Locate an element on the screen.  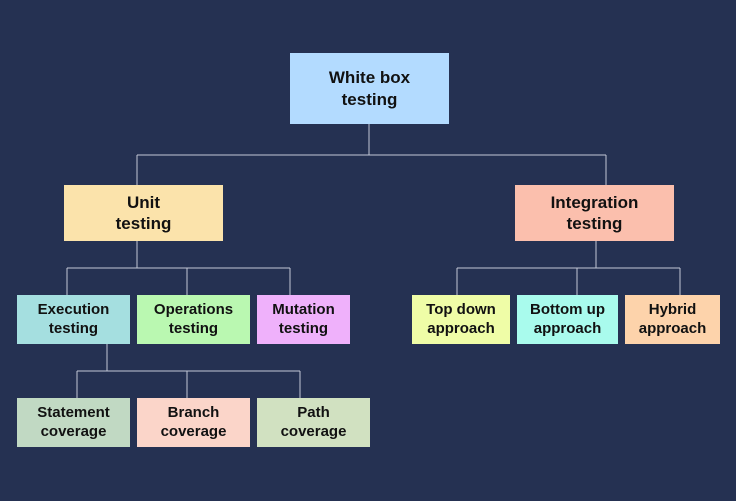
node-mutation-testing: Mutation testing is located at coordinates (303, 319).